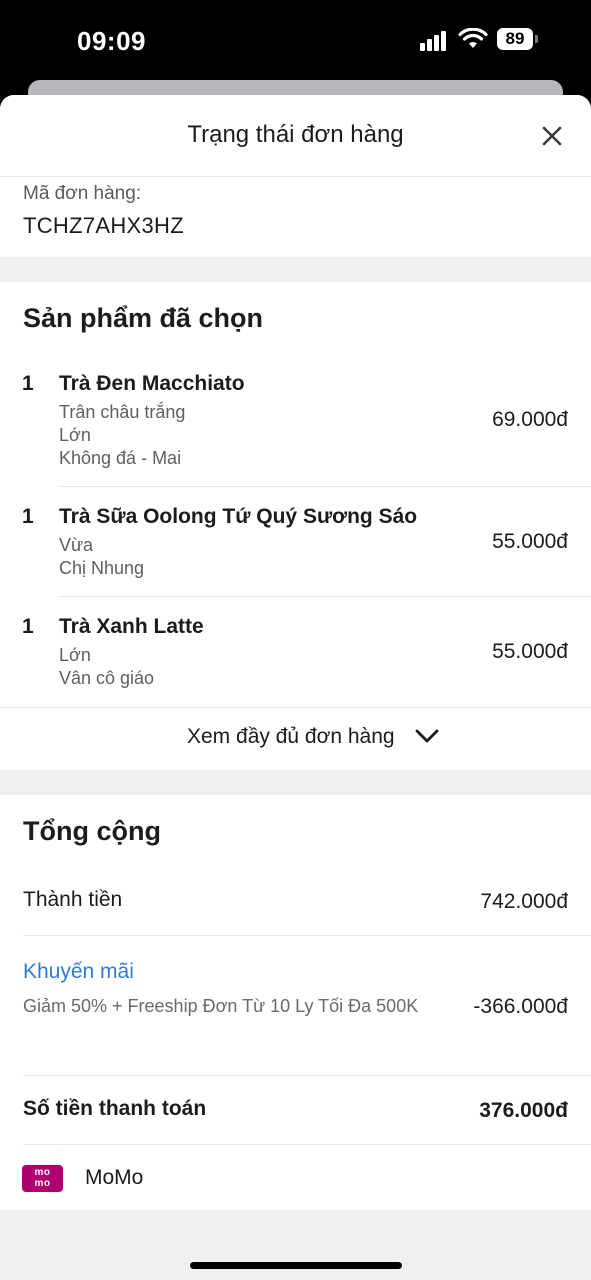 This screenshot has width=591, height=1280. What do you see at coordinates (42, 1172) in the screenshot?
I see `momo-logo-text-top: mo` at bounding box center [42, 1172].